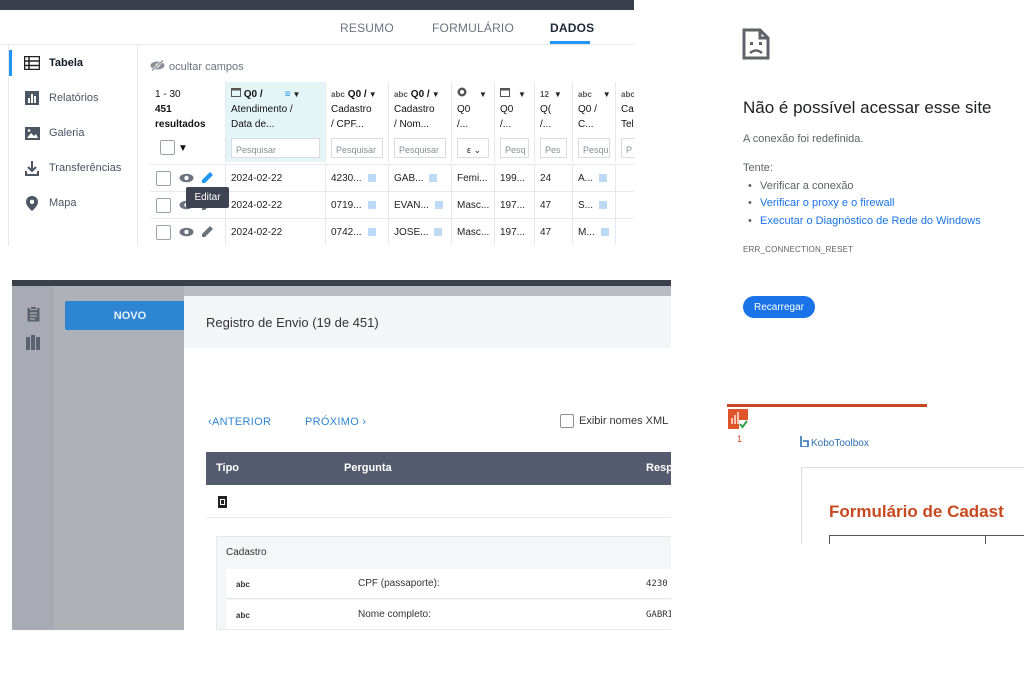 This screenshot has height=674, width=1024. I want to click on cell-date: 2024-02-22, so click(276, 178).